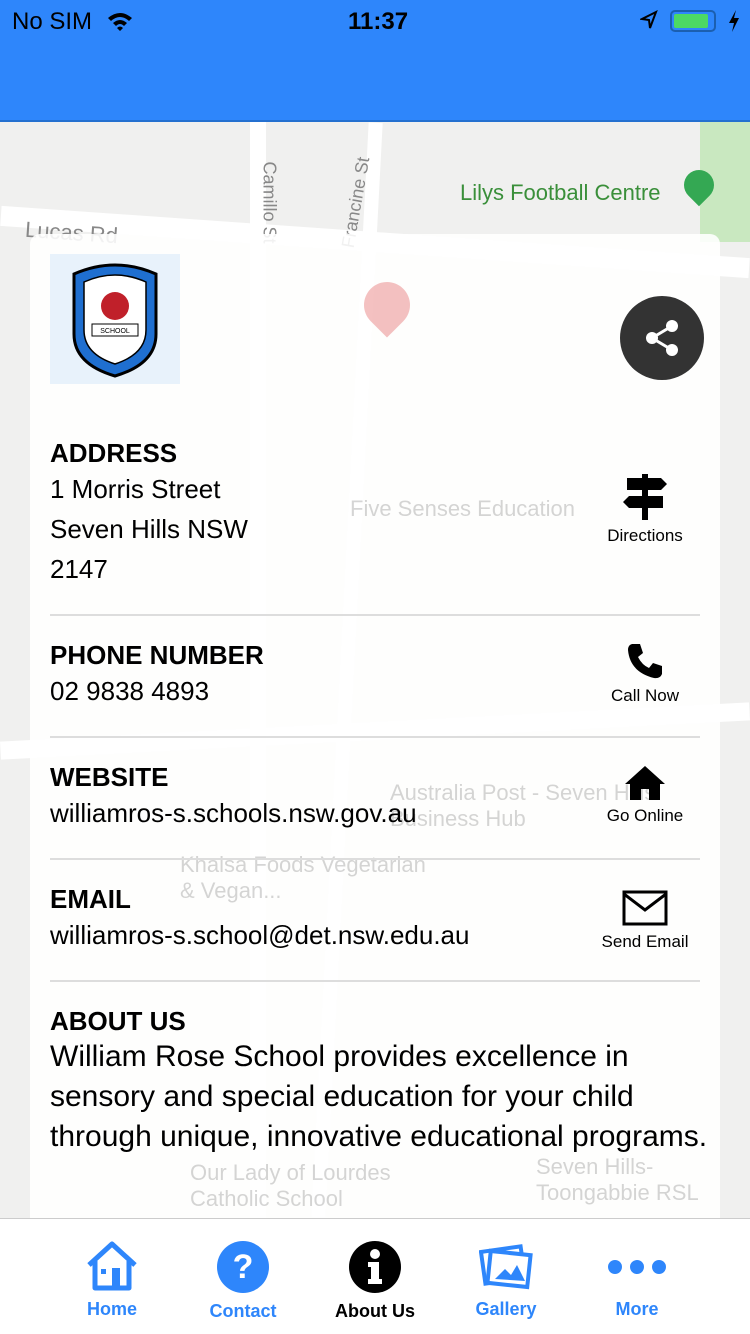 This screenshot has width=750, height=1334. I want to click on question-circle-icon: ?, so click(243, 1267).